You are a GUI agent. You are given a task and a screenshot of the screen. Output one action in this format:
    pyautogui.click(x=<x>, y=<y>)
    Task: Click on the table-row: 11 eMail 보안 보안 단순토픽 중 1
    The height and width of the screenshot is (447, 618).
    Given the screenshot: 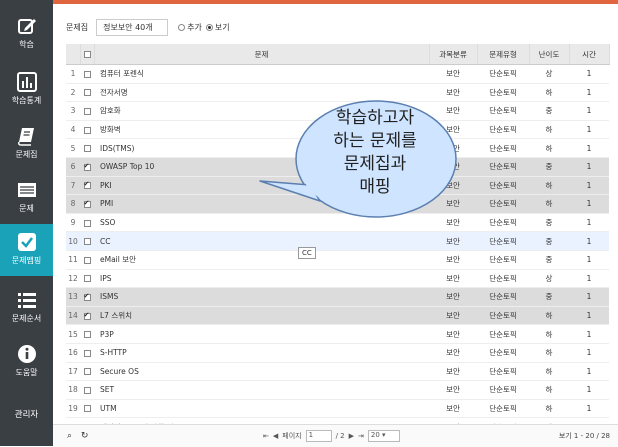 What is the action you would take?
    pyautogui.click(x=337, y=260)
    